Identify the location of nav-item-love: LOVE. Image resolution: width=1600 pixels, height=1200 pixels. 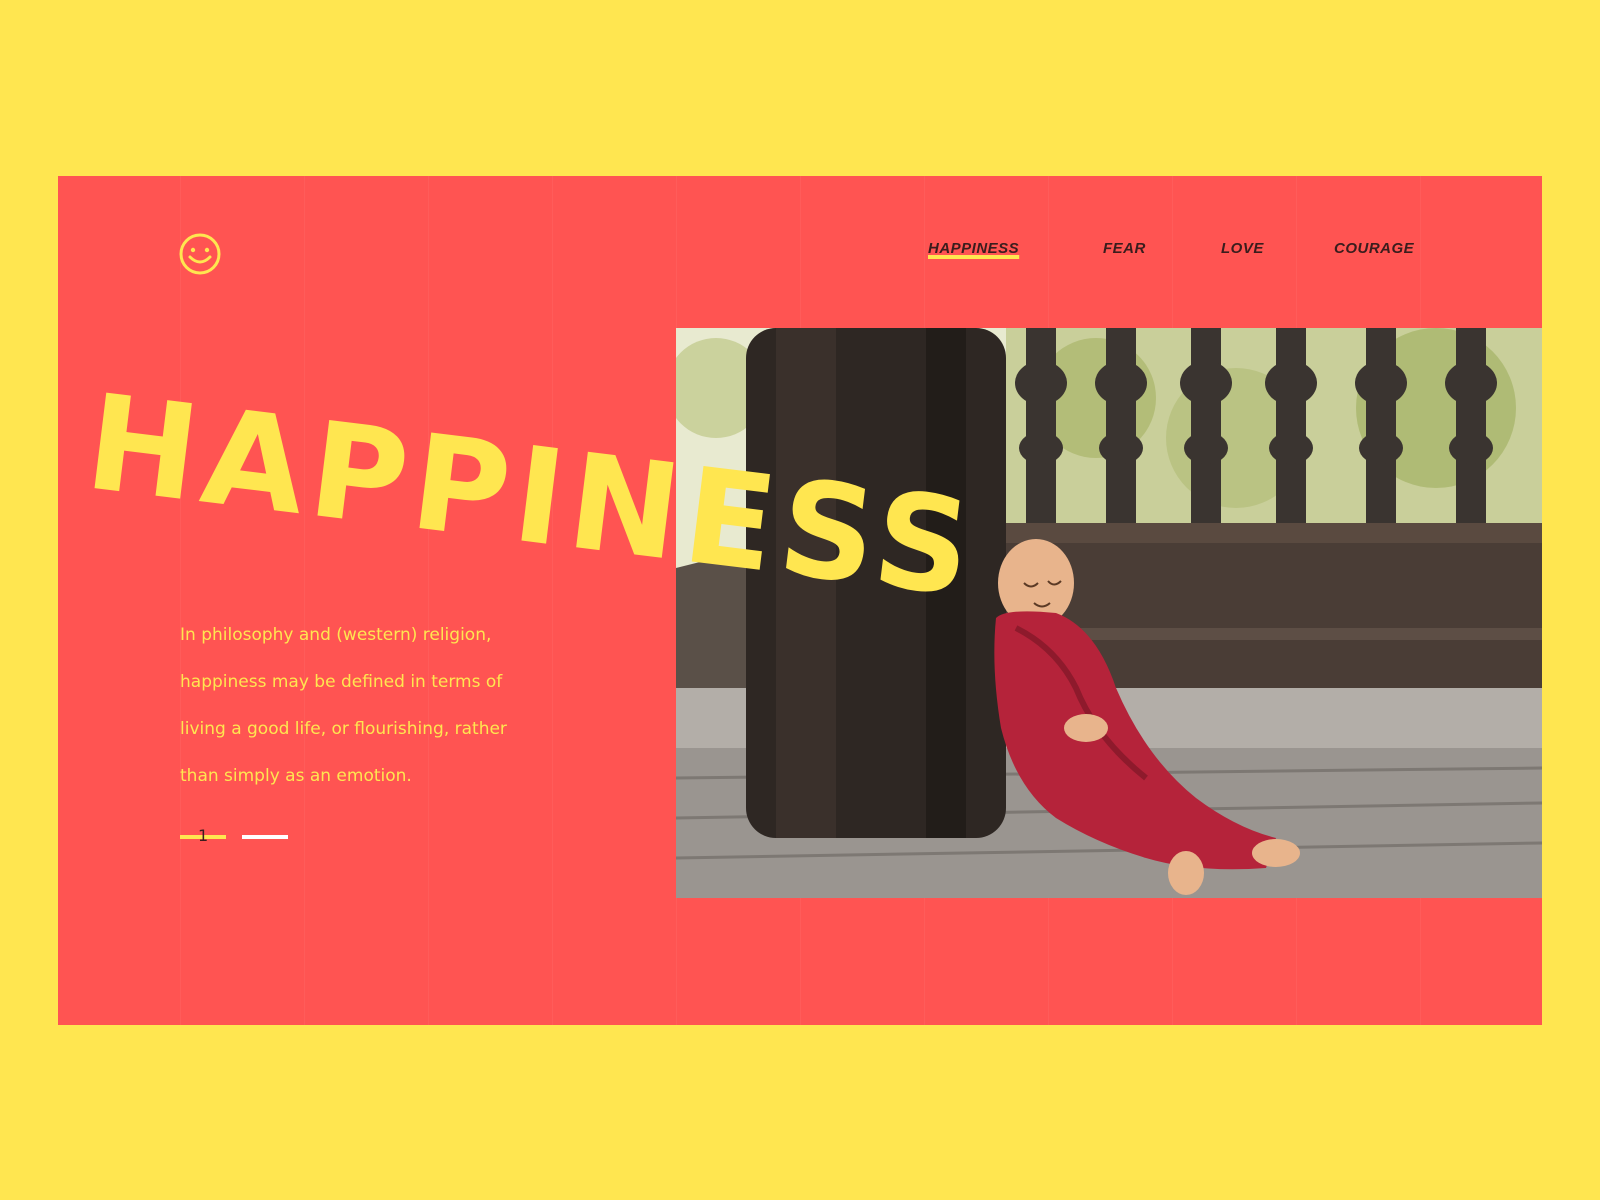
(1242, 248).